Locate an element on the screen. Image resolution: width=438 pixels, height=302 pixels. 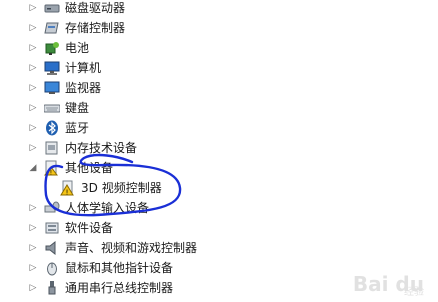
software-device-icon is located at coordinates (52, 228).